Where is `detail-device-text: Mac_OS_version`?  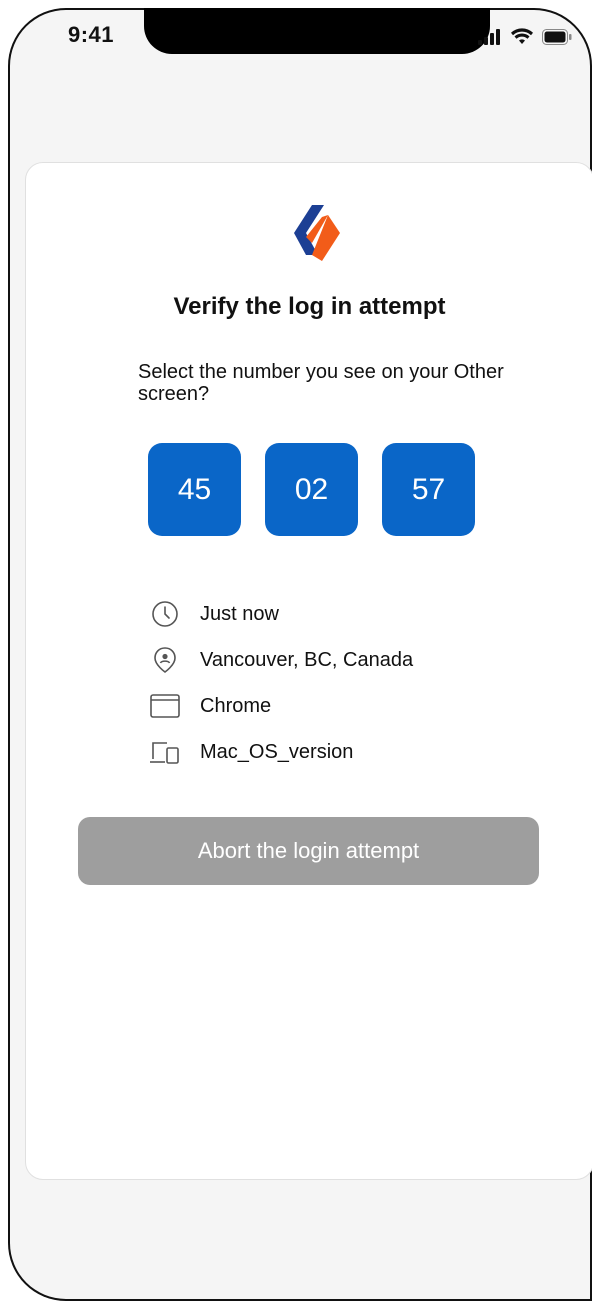 detail-device-text: Mac_OS_version is located at coordinates (277, 751).